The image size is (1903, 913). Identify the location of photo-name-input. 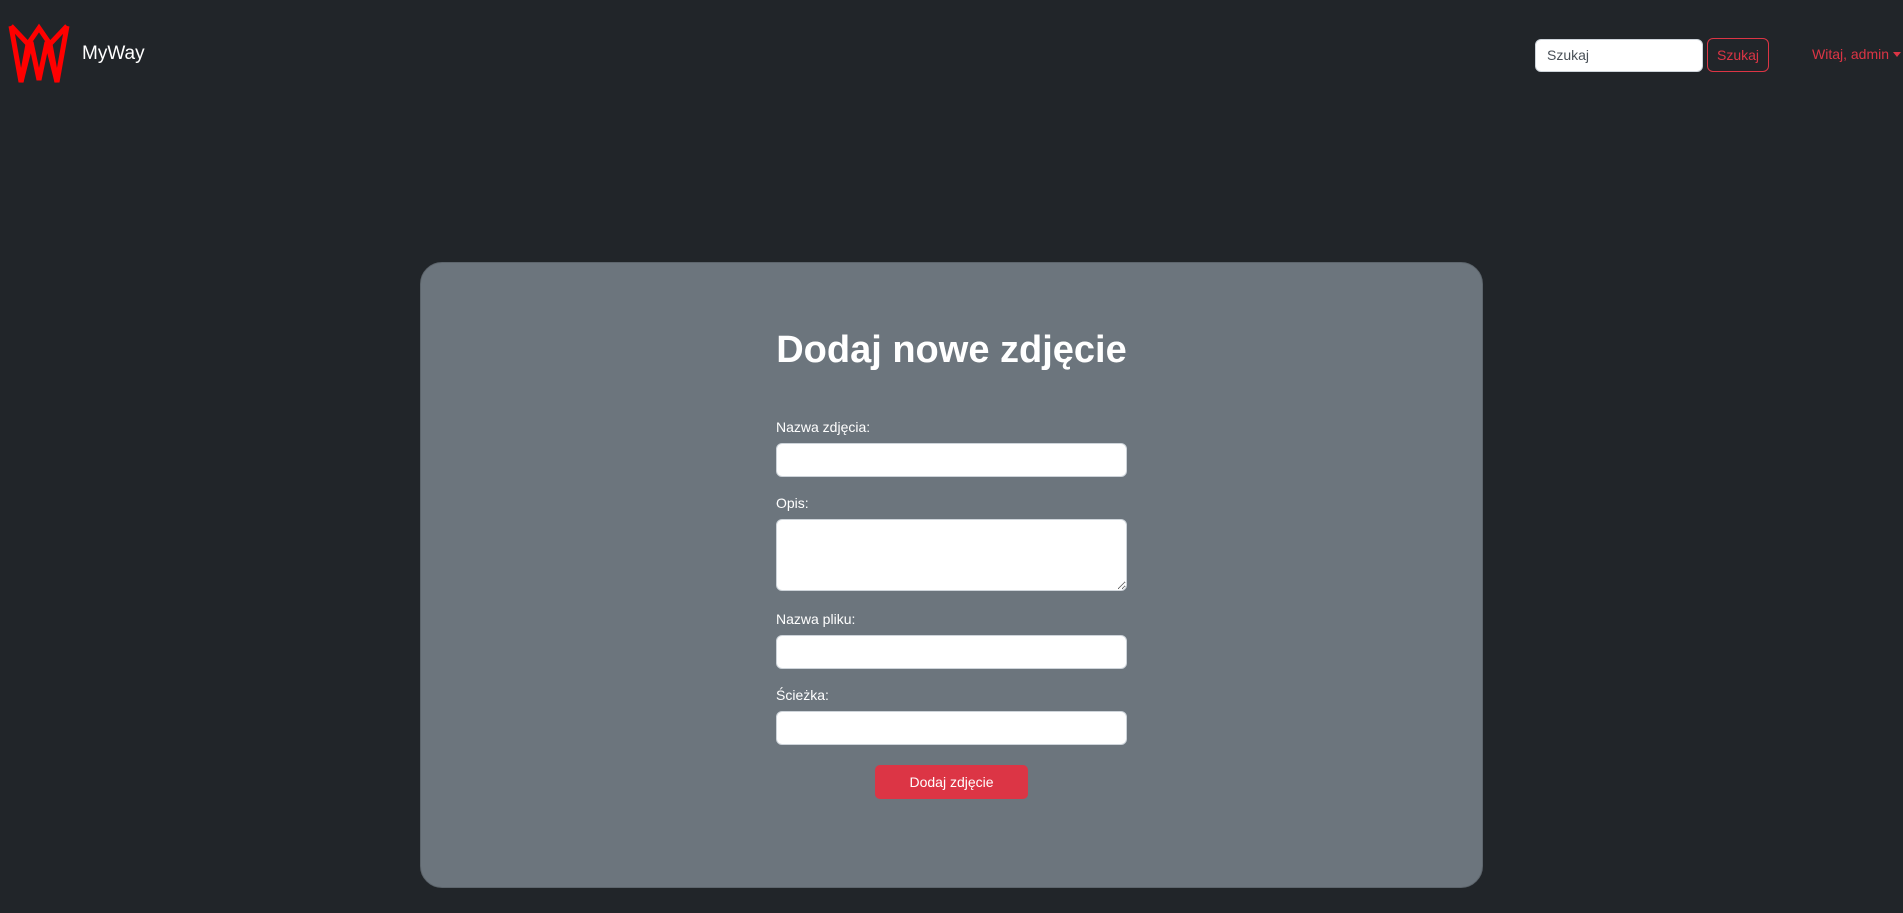
(951, 460).